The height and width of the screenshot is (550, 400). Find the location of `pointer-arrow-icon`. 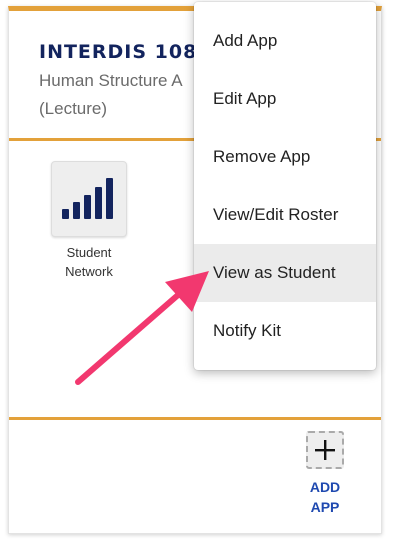

pointer-arrow-icon is located at coordinates (142, 328).